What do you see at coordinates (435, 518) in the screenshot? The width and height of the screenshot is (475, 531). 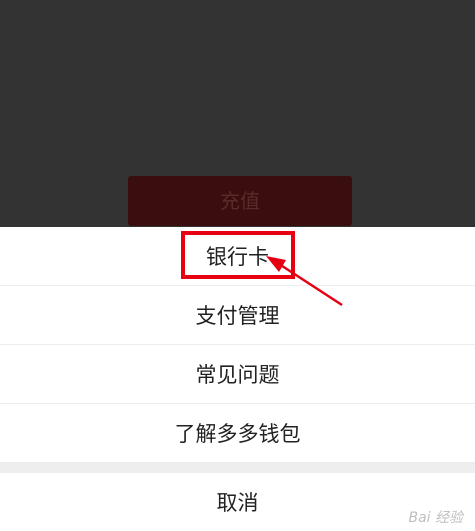 I see `watermark: Bai 经验` at bounding box center [435, 518].